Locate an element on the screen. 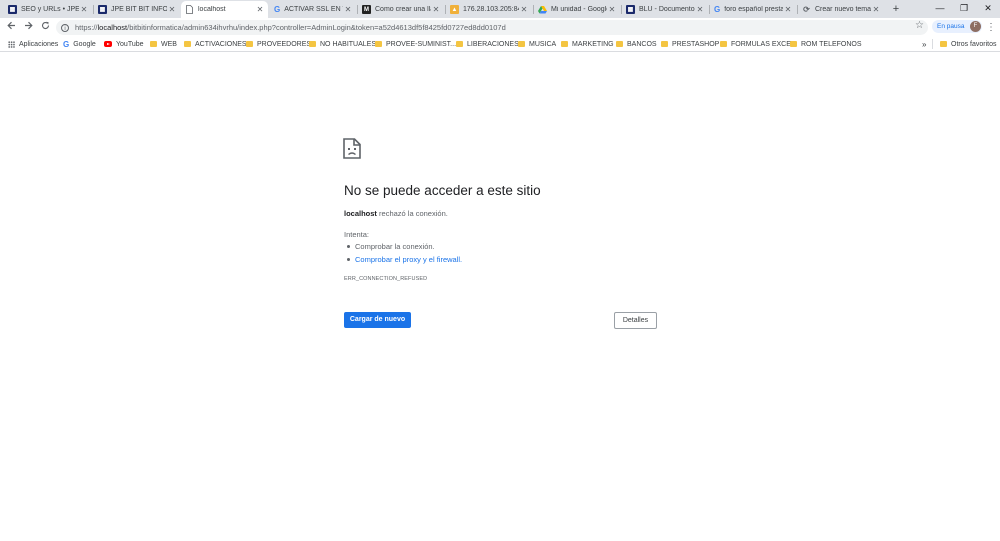 Image resolution: width=1000 pixels, height=541 pixels. error-heading: No se puede acceder a este sitio is located at coordinates (442, 190).